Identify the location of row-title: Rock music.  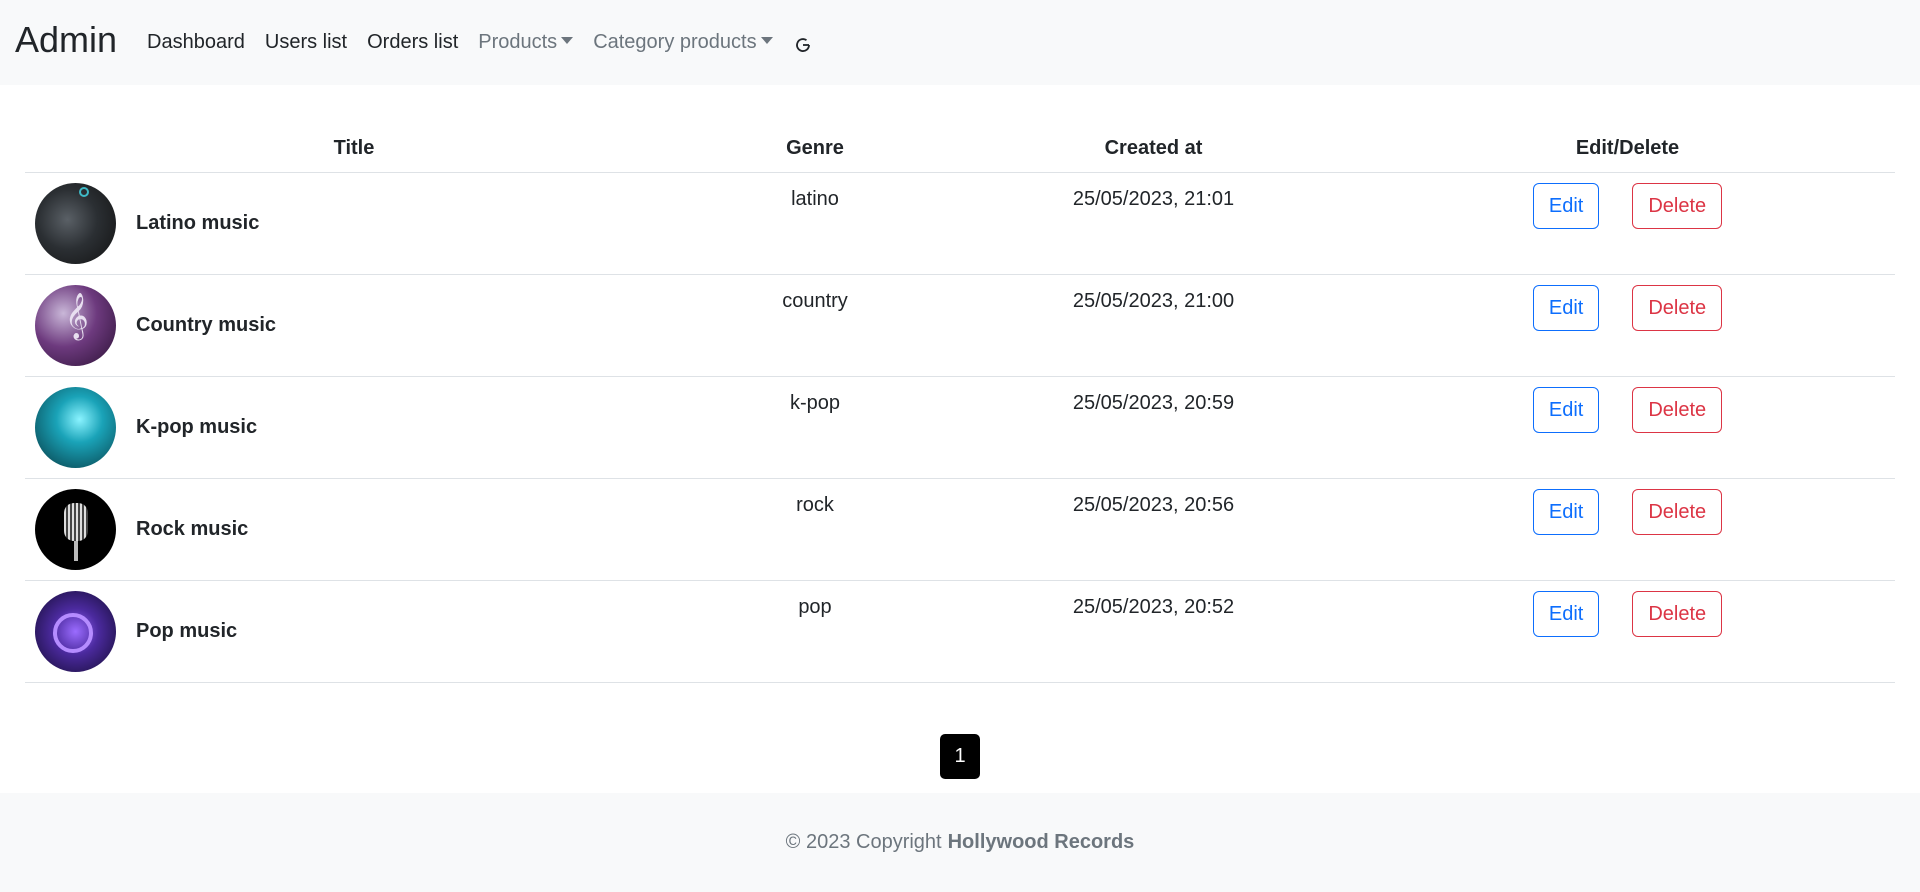
(192, 528).